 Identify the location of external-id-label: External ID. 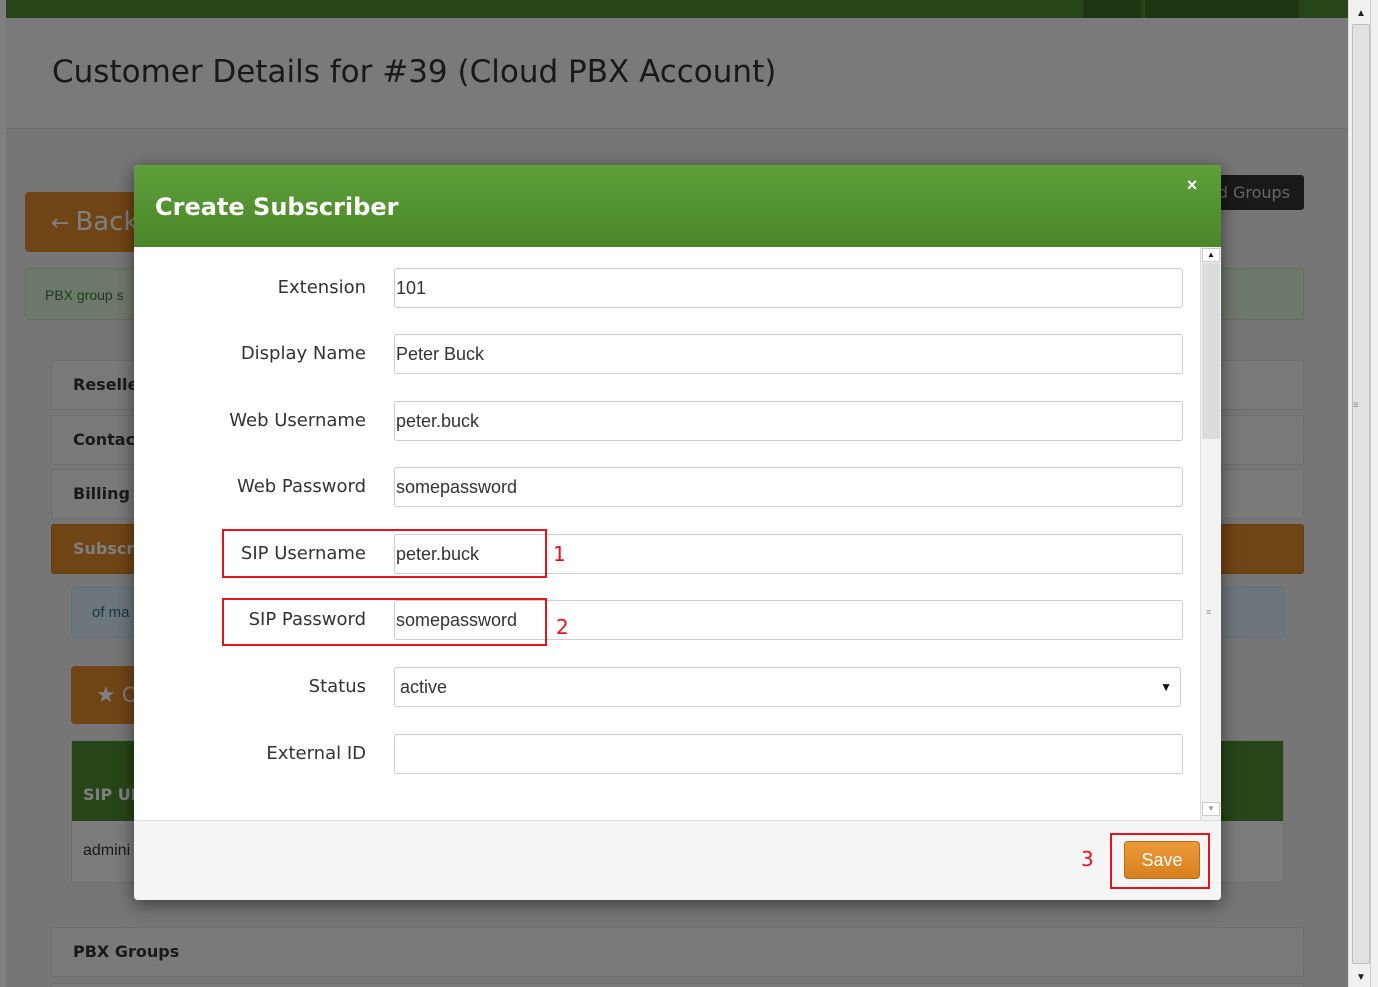
(316, 753).